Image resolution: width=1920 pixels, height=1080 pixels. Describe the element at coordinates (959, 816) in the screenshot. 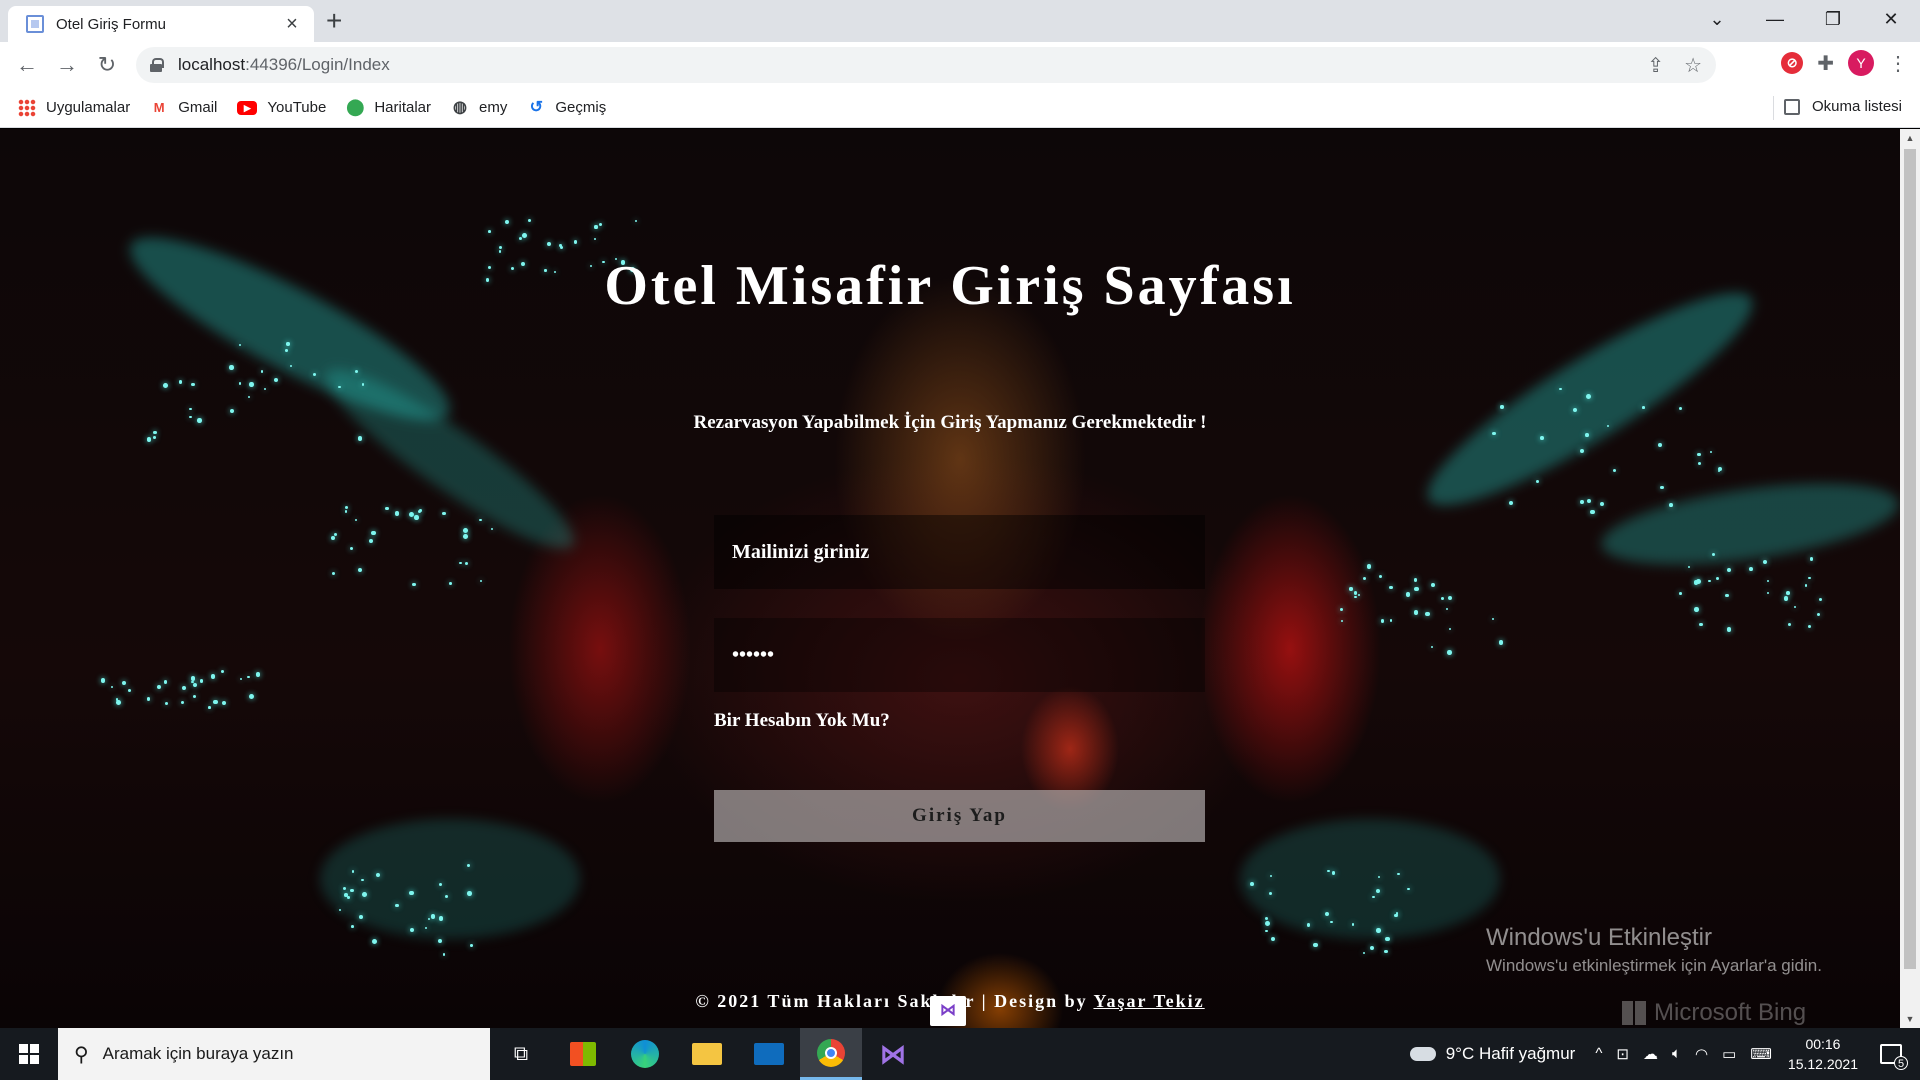

I see `login-button: Giriş Yap` at that location.